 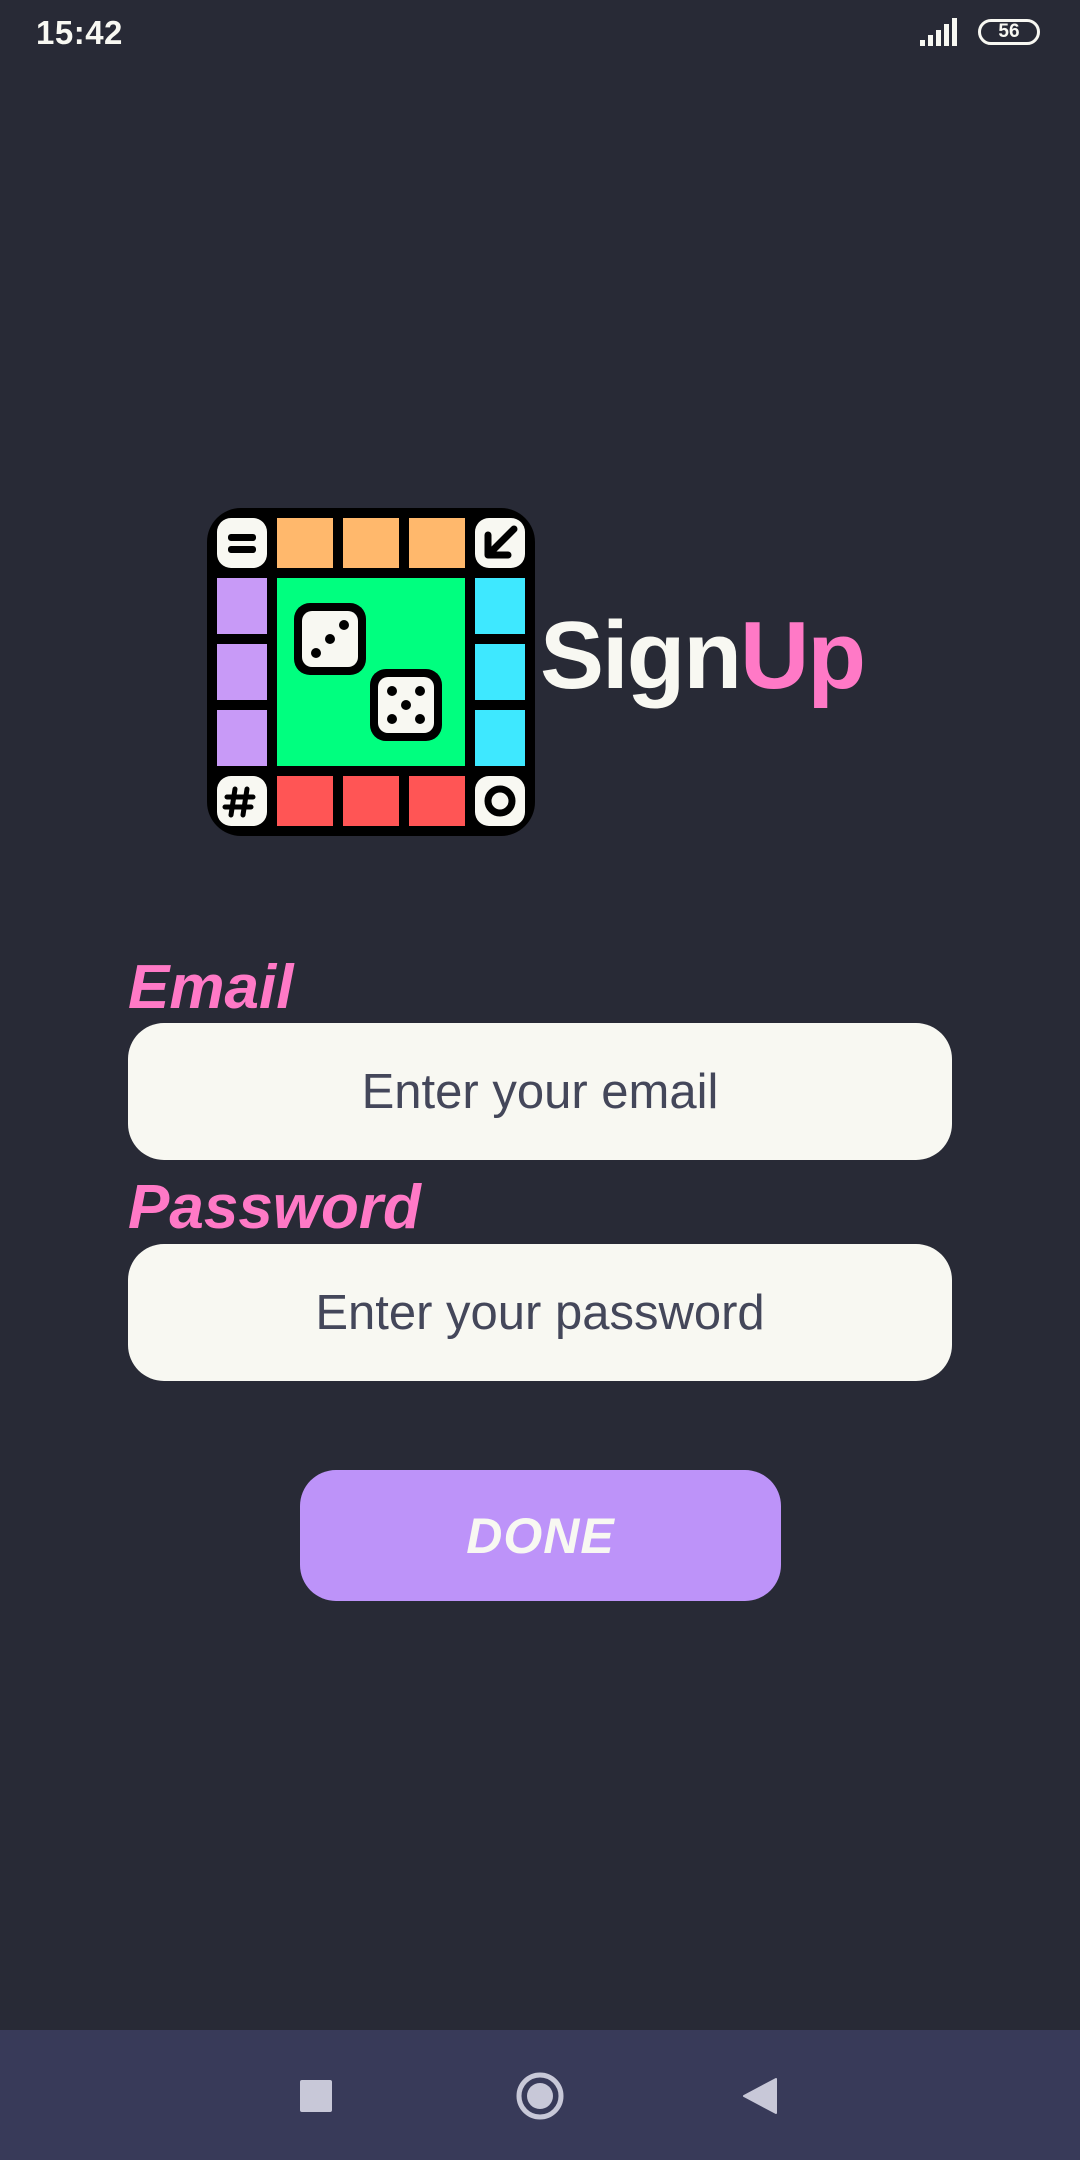 I want to click on square-icon, so click(x=316, y=2096).